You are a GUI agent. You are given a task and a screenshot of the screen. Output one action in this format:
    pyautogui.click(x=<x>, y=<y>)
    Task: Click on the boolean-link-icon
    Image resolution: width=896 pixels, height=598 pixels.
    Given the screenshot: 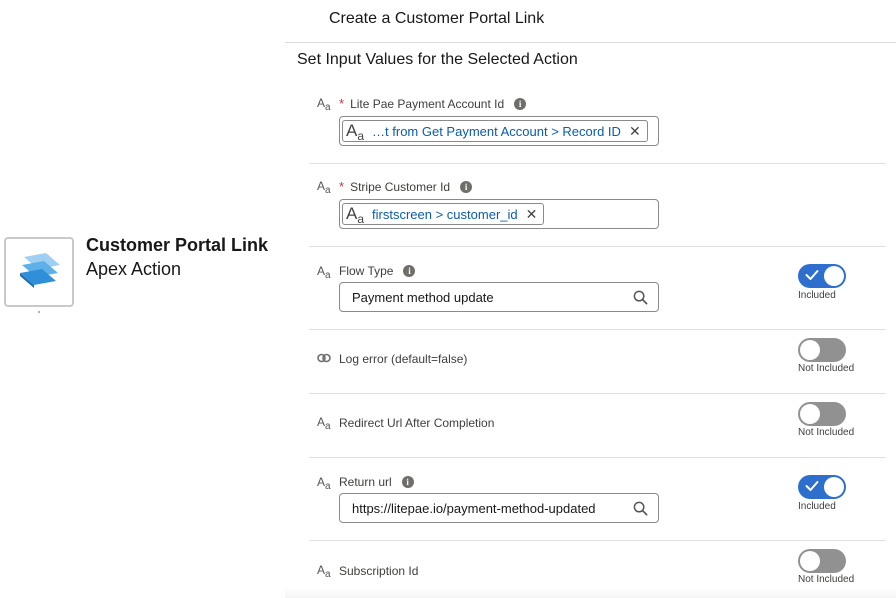 What is the action you would take?
    pyautogui.click(x=324, y=358)
    